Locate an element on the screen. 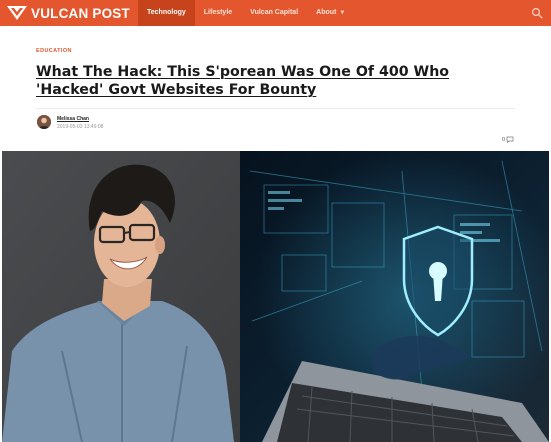 This screenshot has width=551, height=442. author-name: Melissa Chan is located at coordinates (73, 119).